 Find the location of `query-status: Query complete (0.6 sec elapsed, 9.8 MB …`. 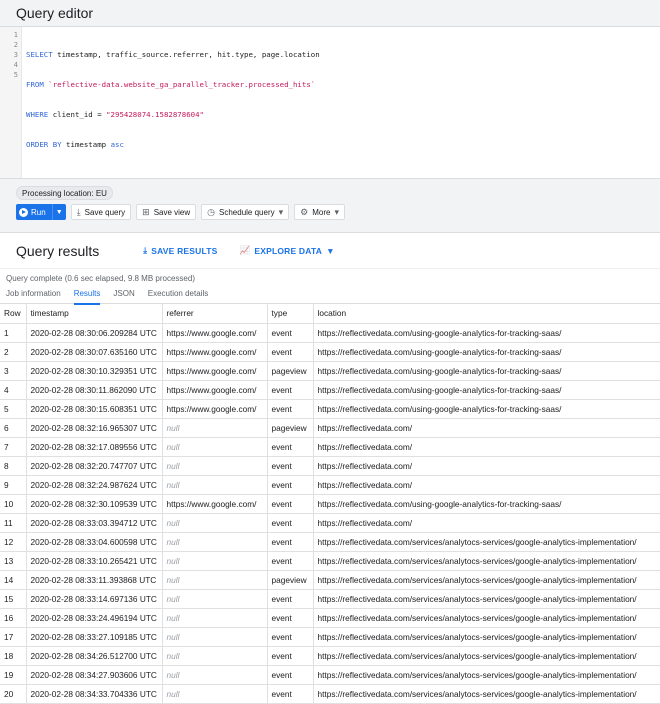

query-status: Query complete (0.6 sec elapsed, 9.8 MB … is located at coordinates (100, 278).